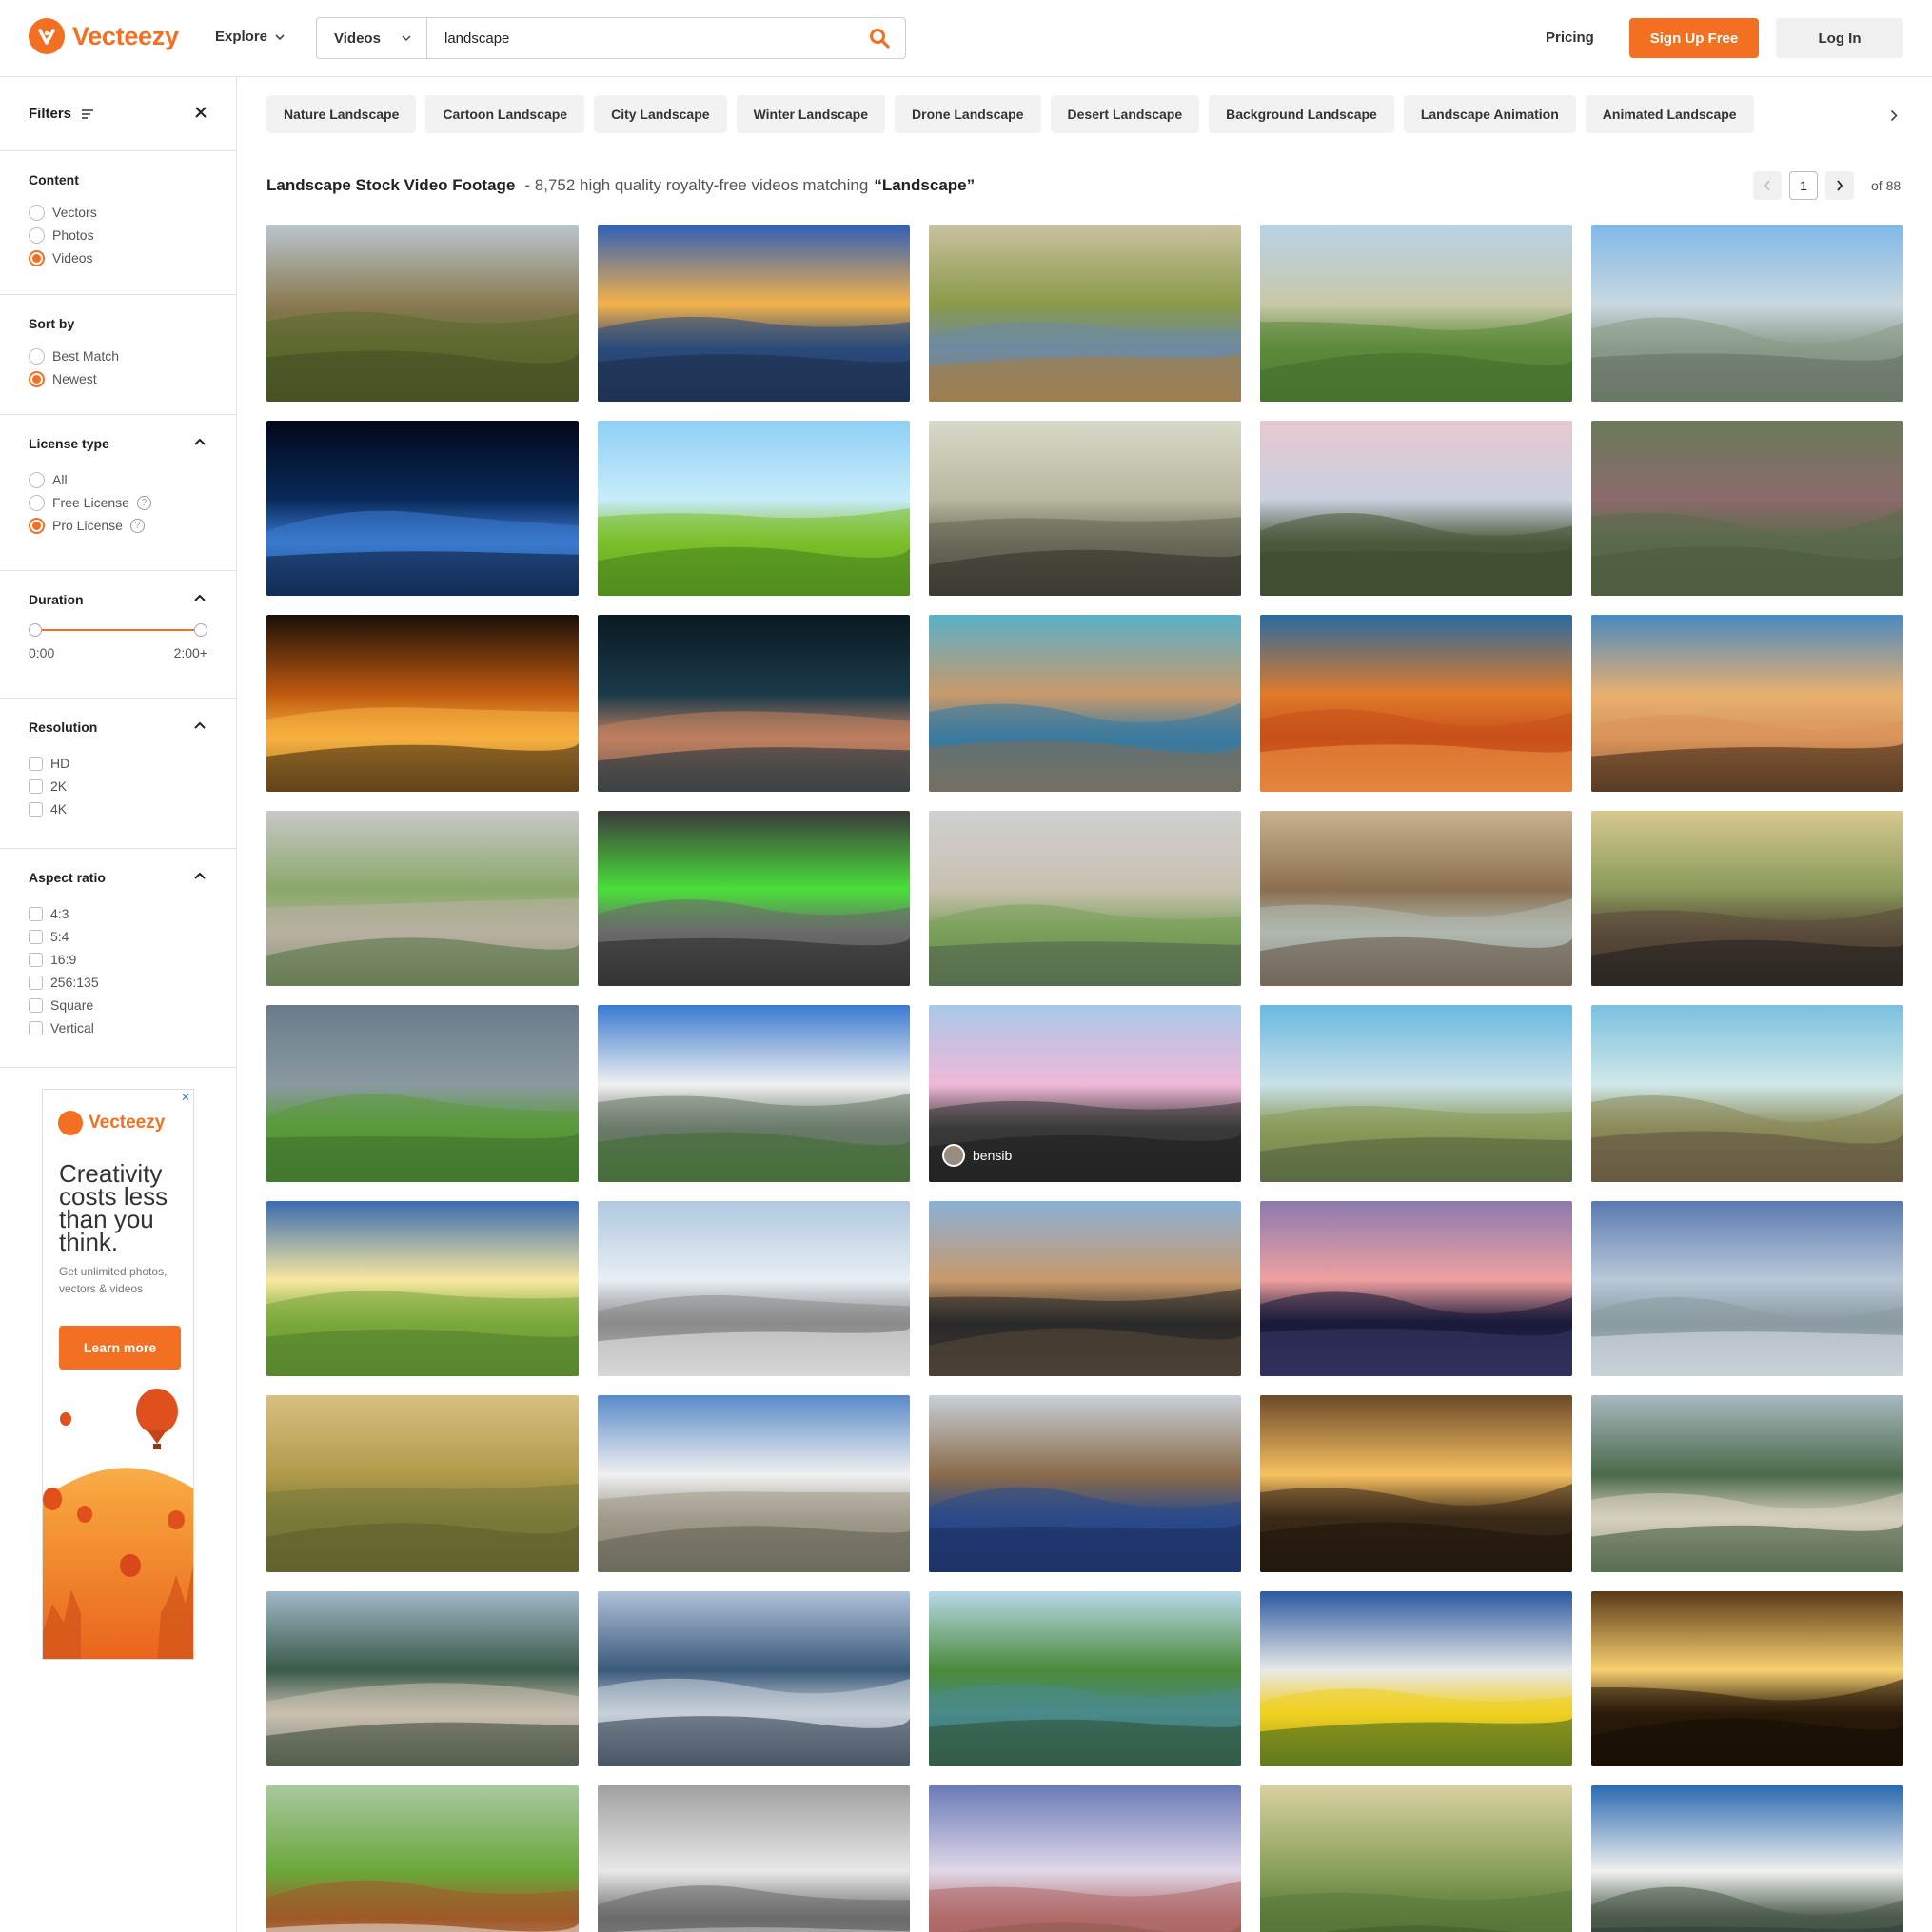 The height and width of the screenshot is (1932, 1932). I want to click on aspect-option-16-9: 16:9, so click(118, 959).